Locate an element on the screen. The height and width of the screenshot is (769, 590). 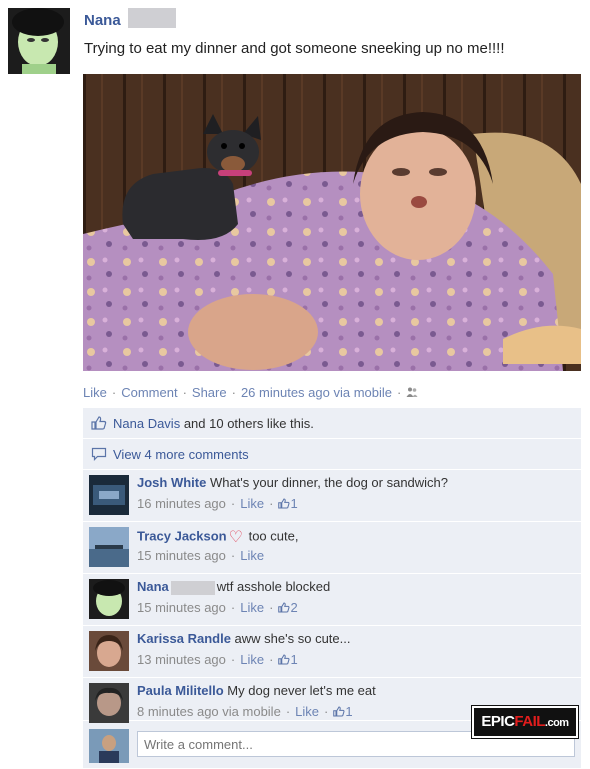
commenter-name: Josh White is located at coordinates (171, 482).